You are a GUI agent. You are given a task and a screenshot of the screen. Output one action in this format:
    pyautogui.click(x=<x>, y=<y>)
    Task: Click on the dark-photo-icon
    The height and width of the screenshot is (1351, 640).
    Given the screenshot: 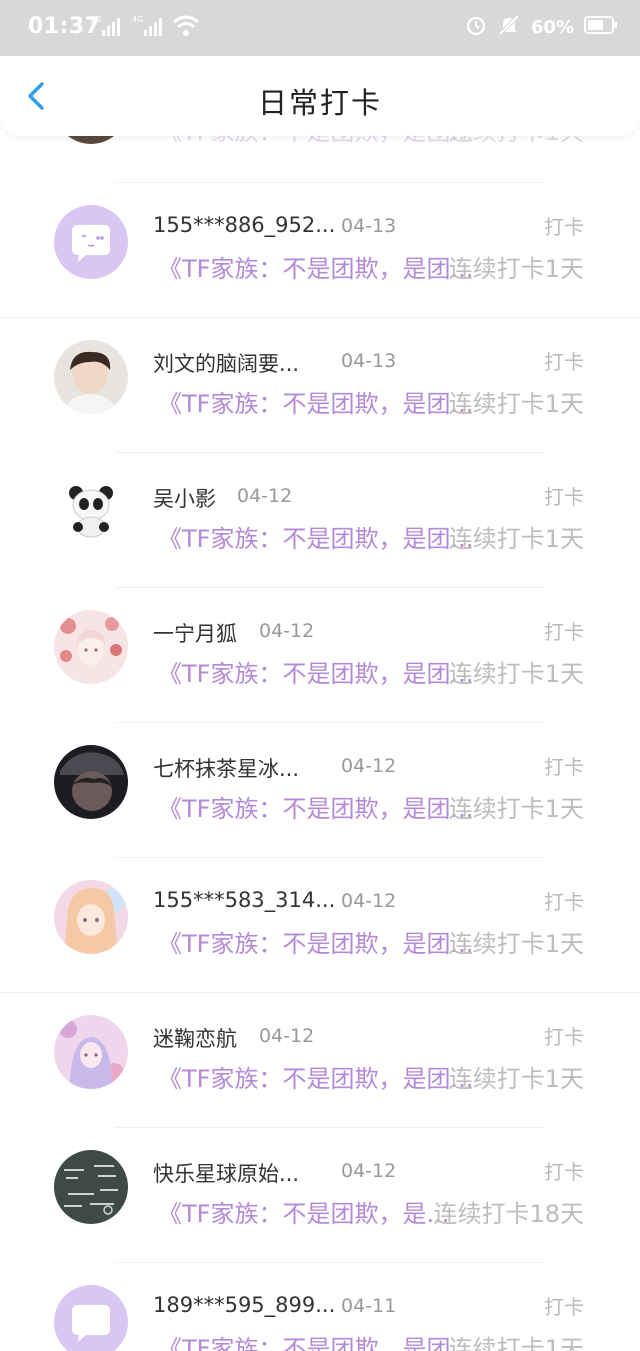 What is the action you would take?
    pyautogui.click(x=91, y=782)
    